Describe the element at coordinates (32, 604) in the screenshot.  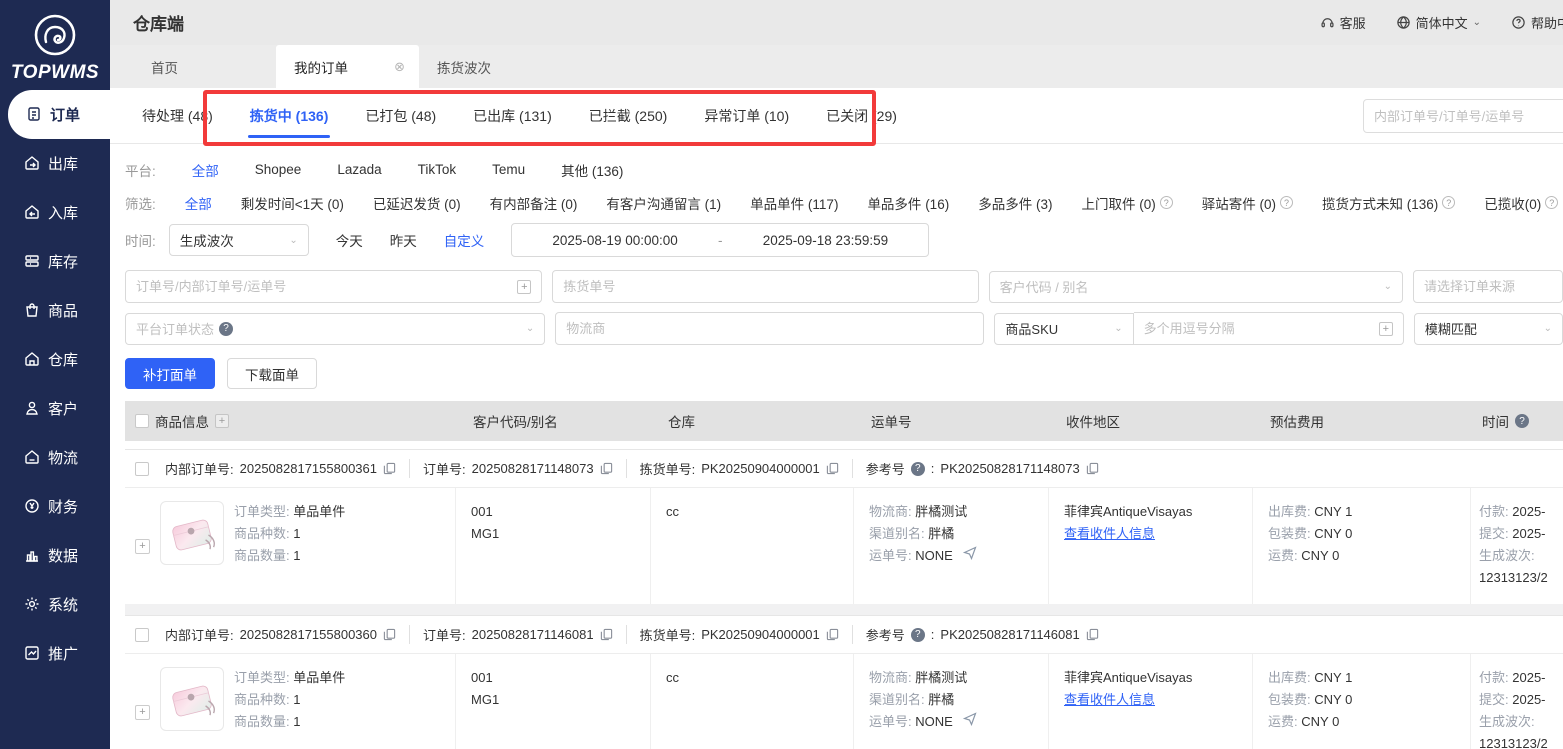
I see `gear-icon` at that location.